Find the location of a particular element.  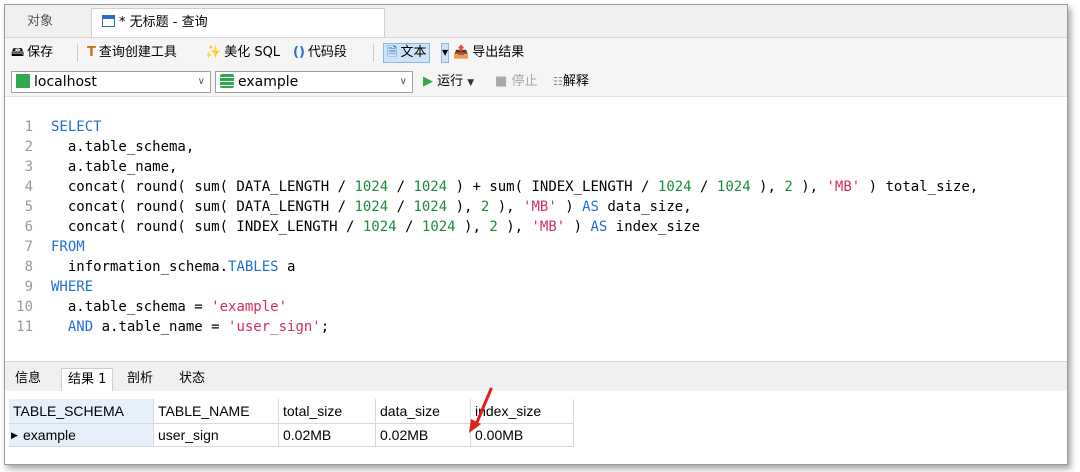

code-token: a.table_name, is located at coordinates (114, 167).